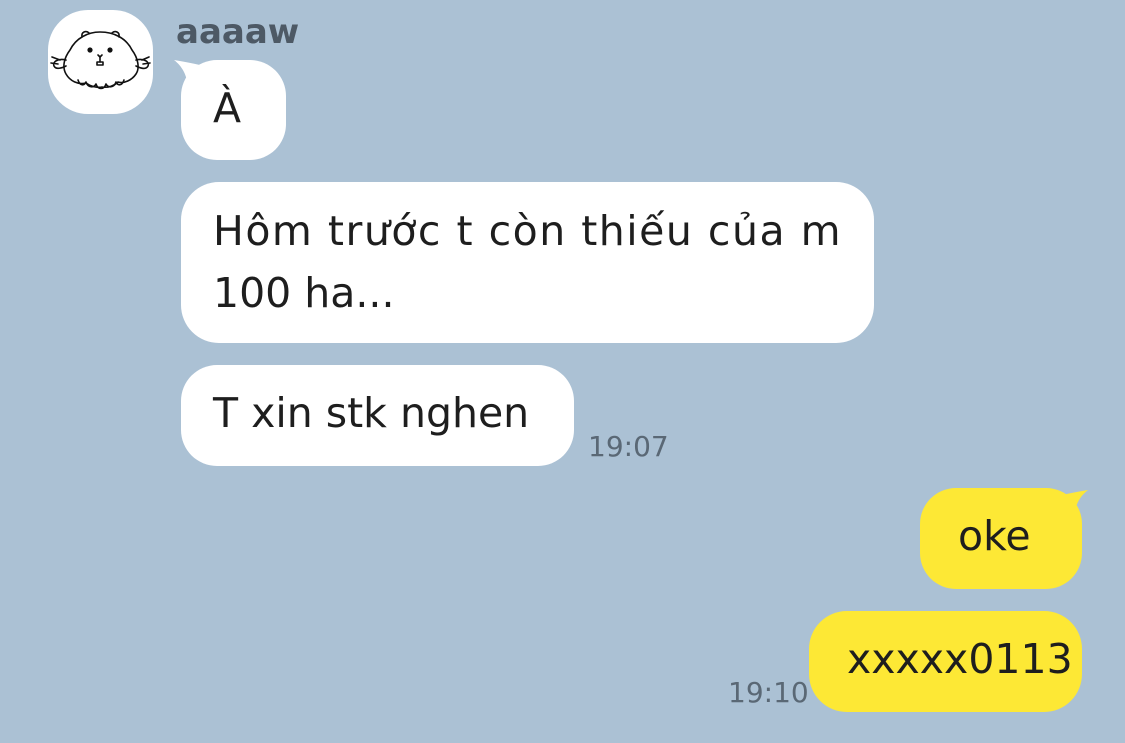  I want to click on message-bubble-outgoing: oke, so click(1001, 538).